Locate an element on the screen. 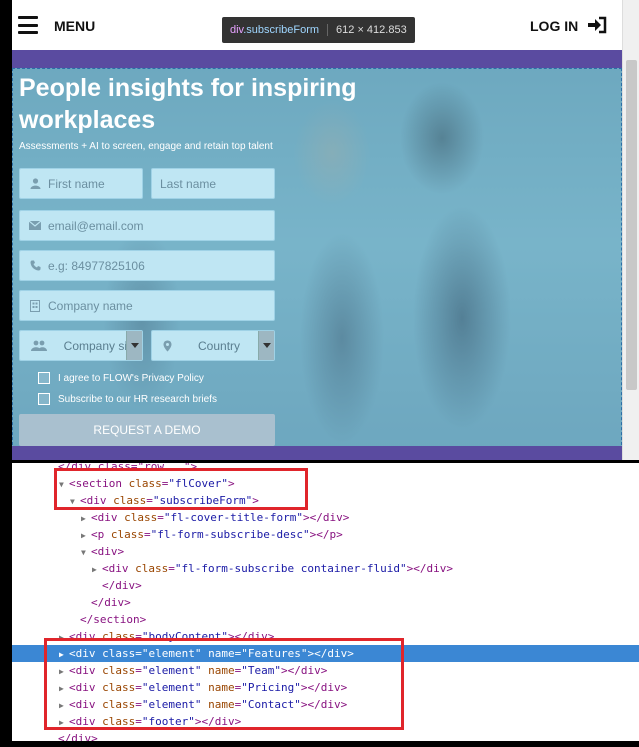 The width and height of the screenshot is (639, 747). phone-icon is located at coordinates (35, 266).